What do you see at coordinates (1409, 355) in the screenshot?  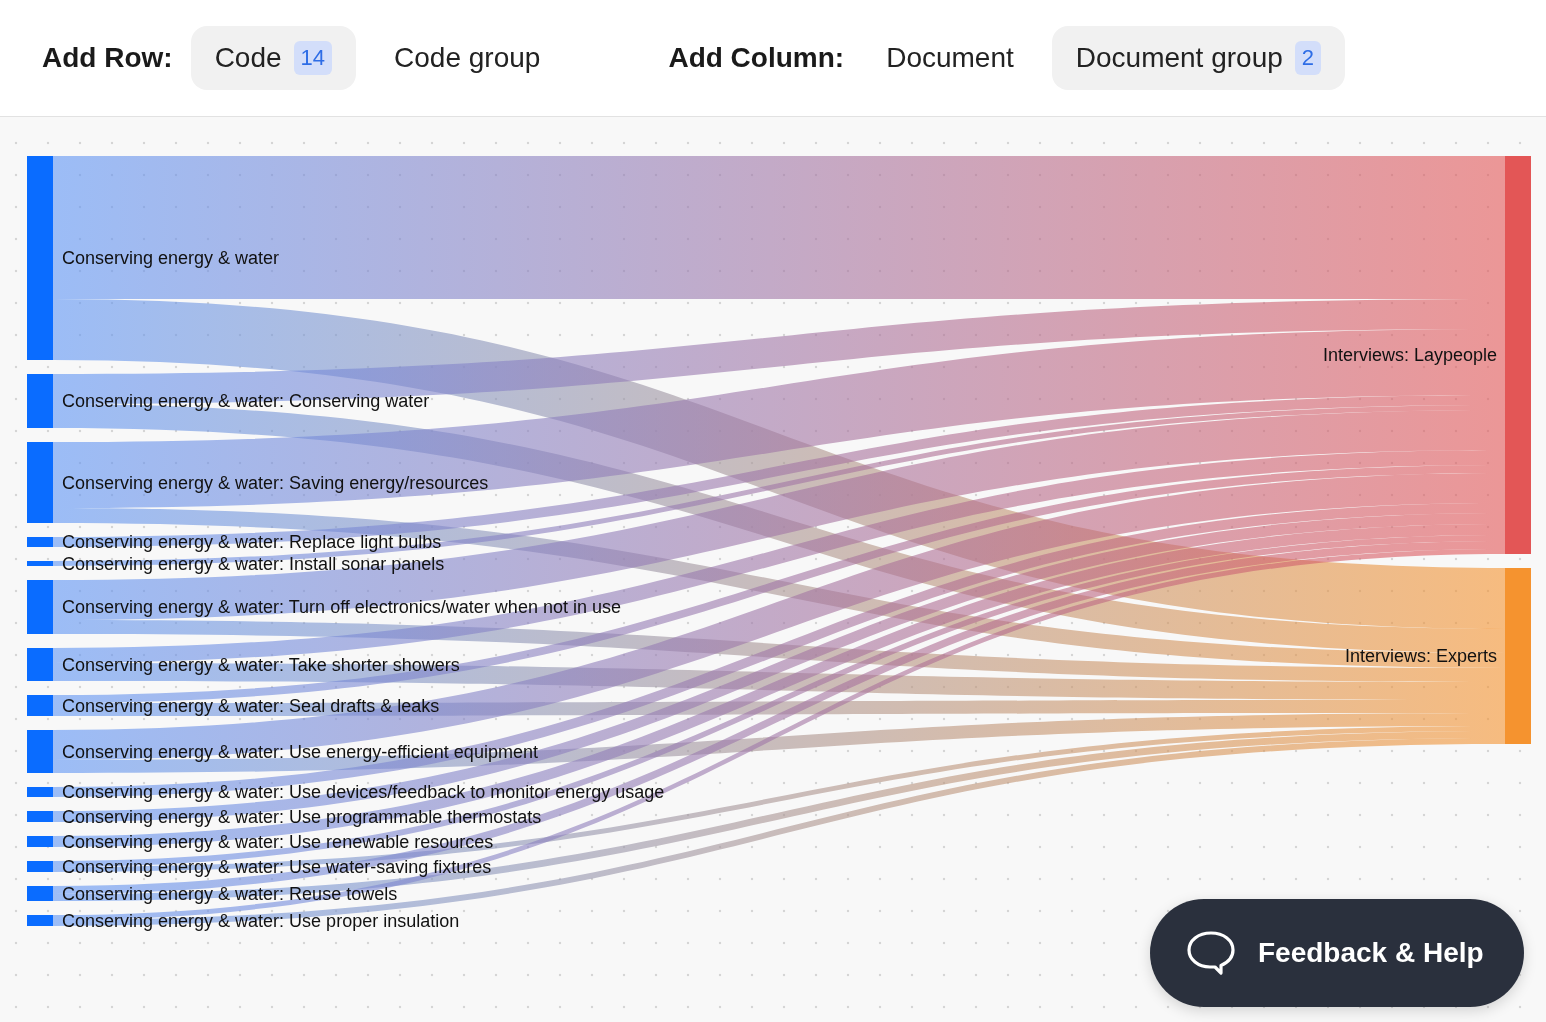 I see `target-label: Interviews: Laypeople` at bounding box center [1409, 355].